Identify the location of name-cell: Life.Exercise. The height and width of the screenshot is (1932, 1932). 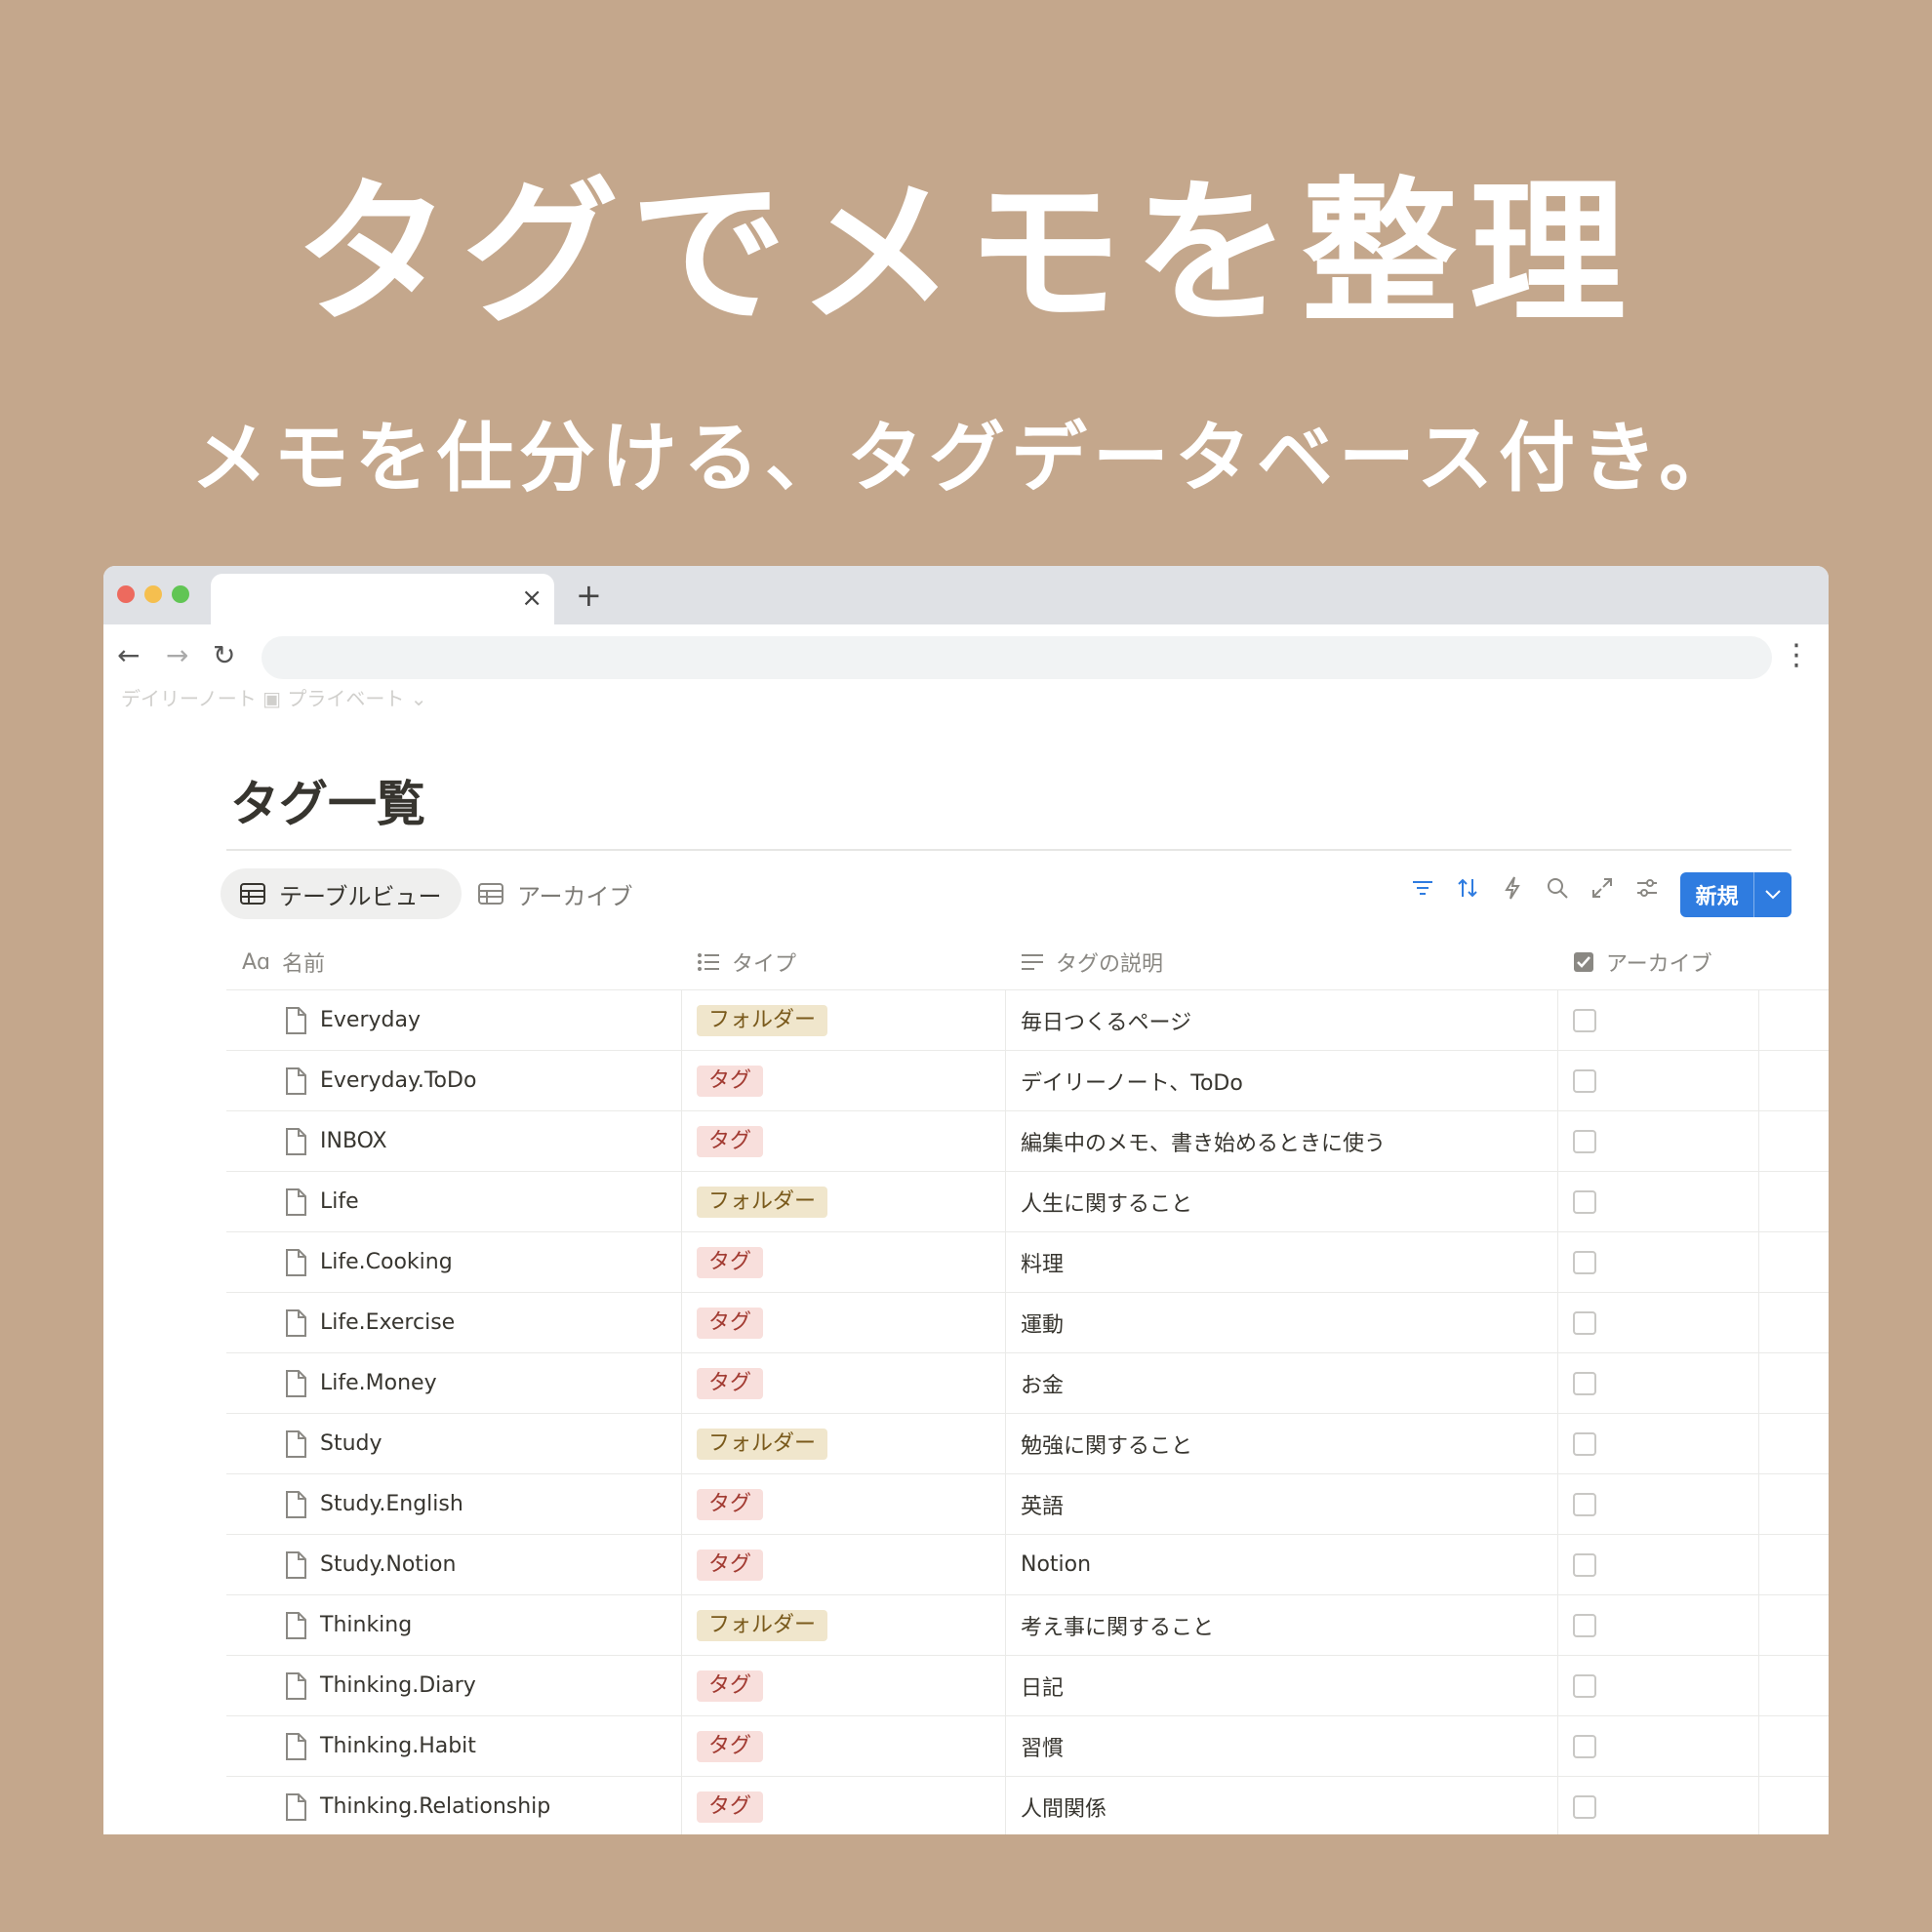
(370, 1322).